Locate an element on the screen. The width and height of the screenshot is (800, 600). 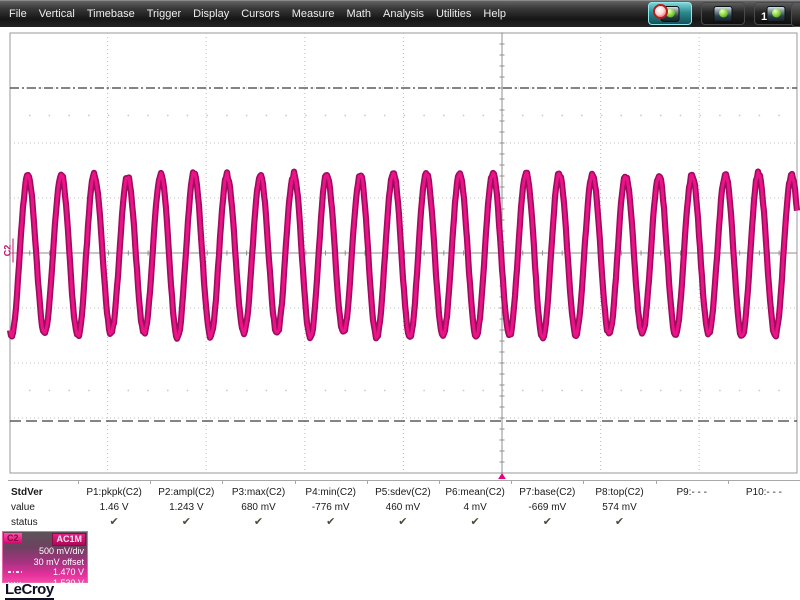
parameter-value: -776 mV is located at coordinates (330, 507).